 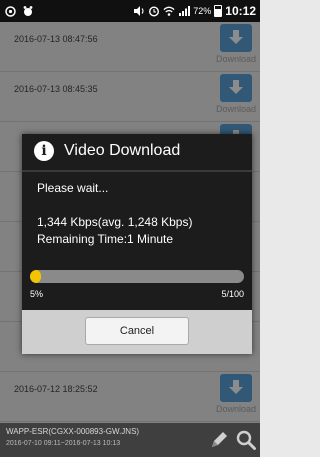 I want to click on dialog-button-area: Cancel, so click(x=137, y=332).